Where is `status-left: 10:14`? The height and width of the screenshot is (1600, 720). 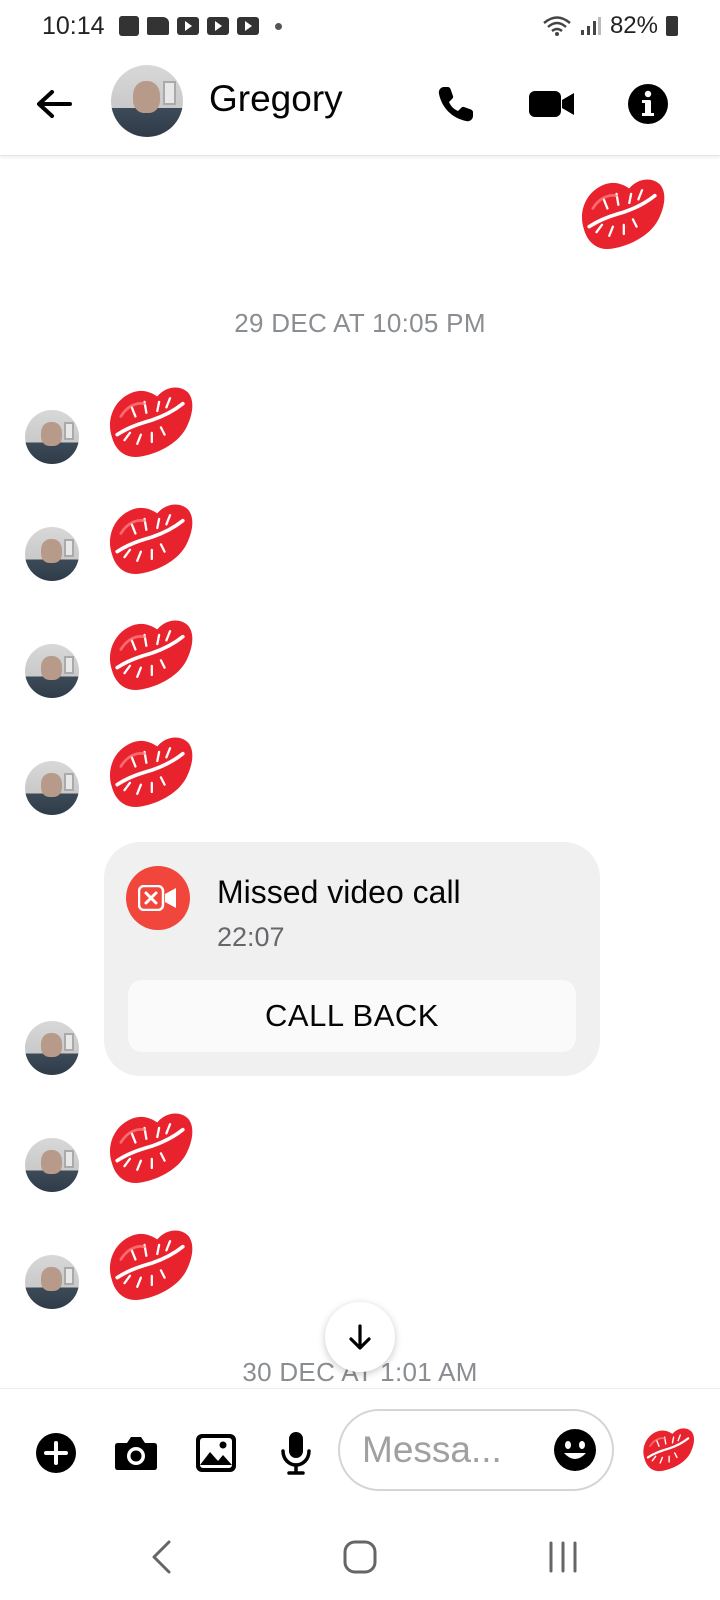 status-left: 10:14 is located at coordinates (162, 26).